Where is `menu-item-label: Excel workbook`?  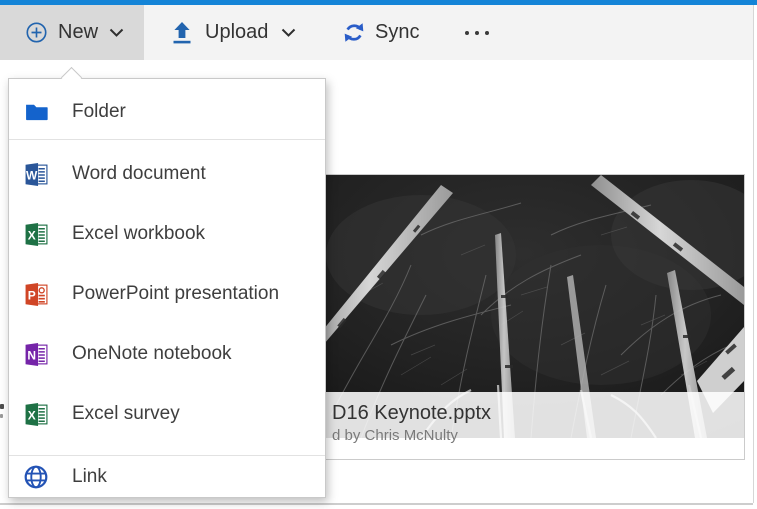 menu-item-label: Excel workbook is located at coordinates (139, 233).